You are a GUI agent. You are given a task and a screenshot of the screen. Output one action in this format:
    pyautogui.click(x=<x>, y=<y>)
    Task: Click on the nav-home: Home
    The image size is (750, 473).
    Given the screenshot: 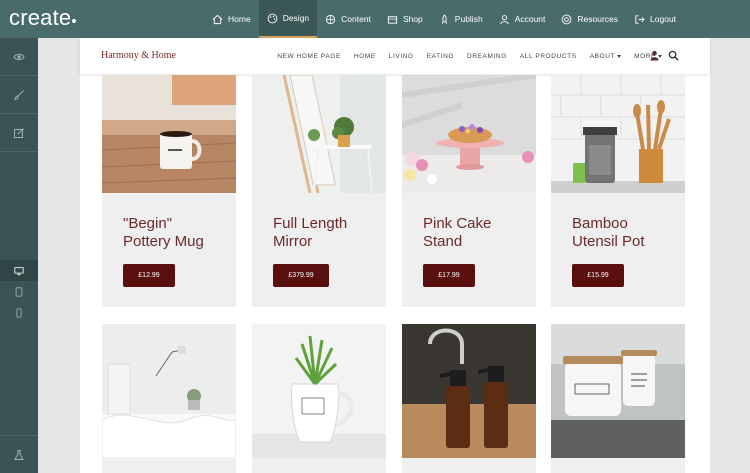 What is the action you would take?
    pyautogui.click(x=231, y=19)
    